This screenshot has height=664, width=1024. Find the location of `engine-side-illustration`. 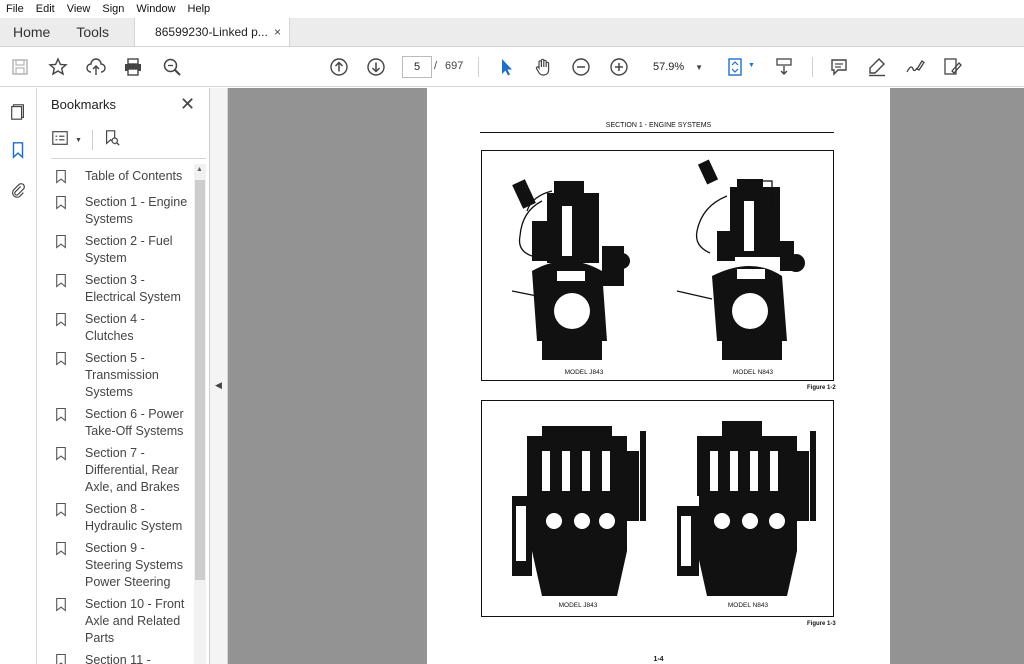

engine-side-illustration is located at coordinates (658, 259).